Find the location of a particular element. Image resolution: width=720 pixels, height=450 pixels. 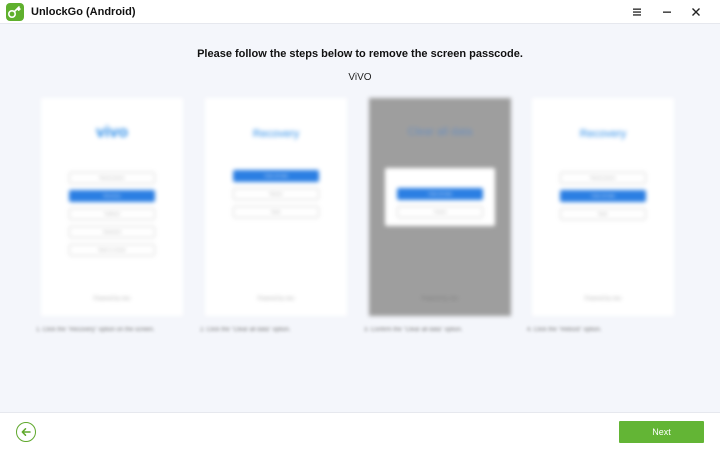

step-2-option: Back is located at coordinates (276, 212).